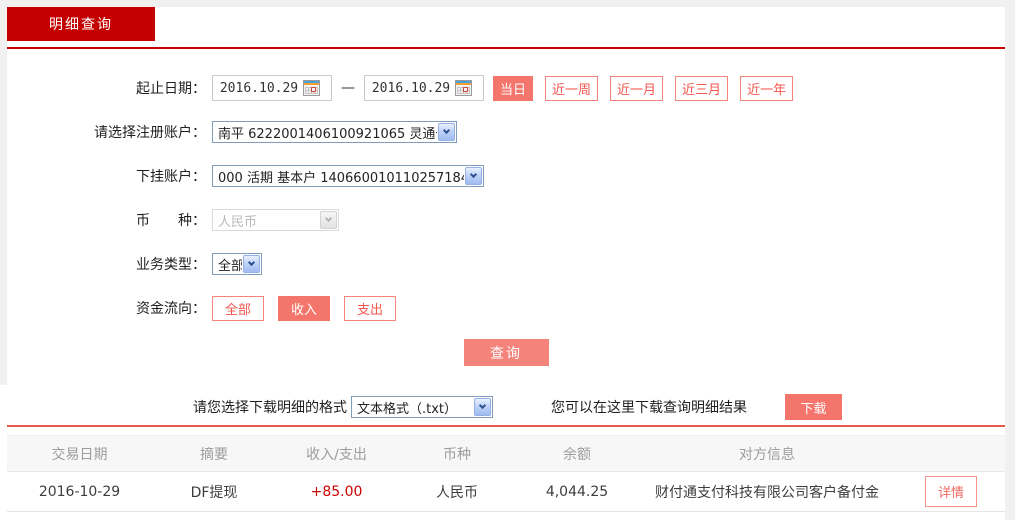 Image resolution: width=1015 pixels, height=520 pixels. Describe the element at coordinates (336, 454) in the screenshot. I see `header-income-expense: 收入/支出` at that location.